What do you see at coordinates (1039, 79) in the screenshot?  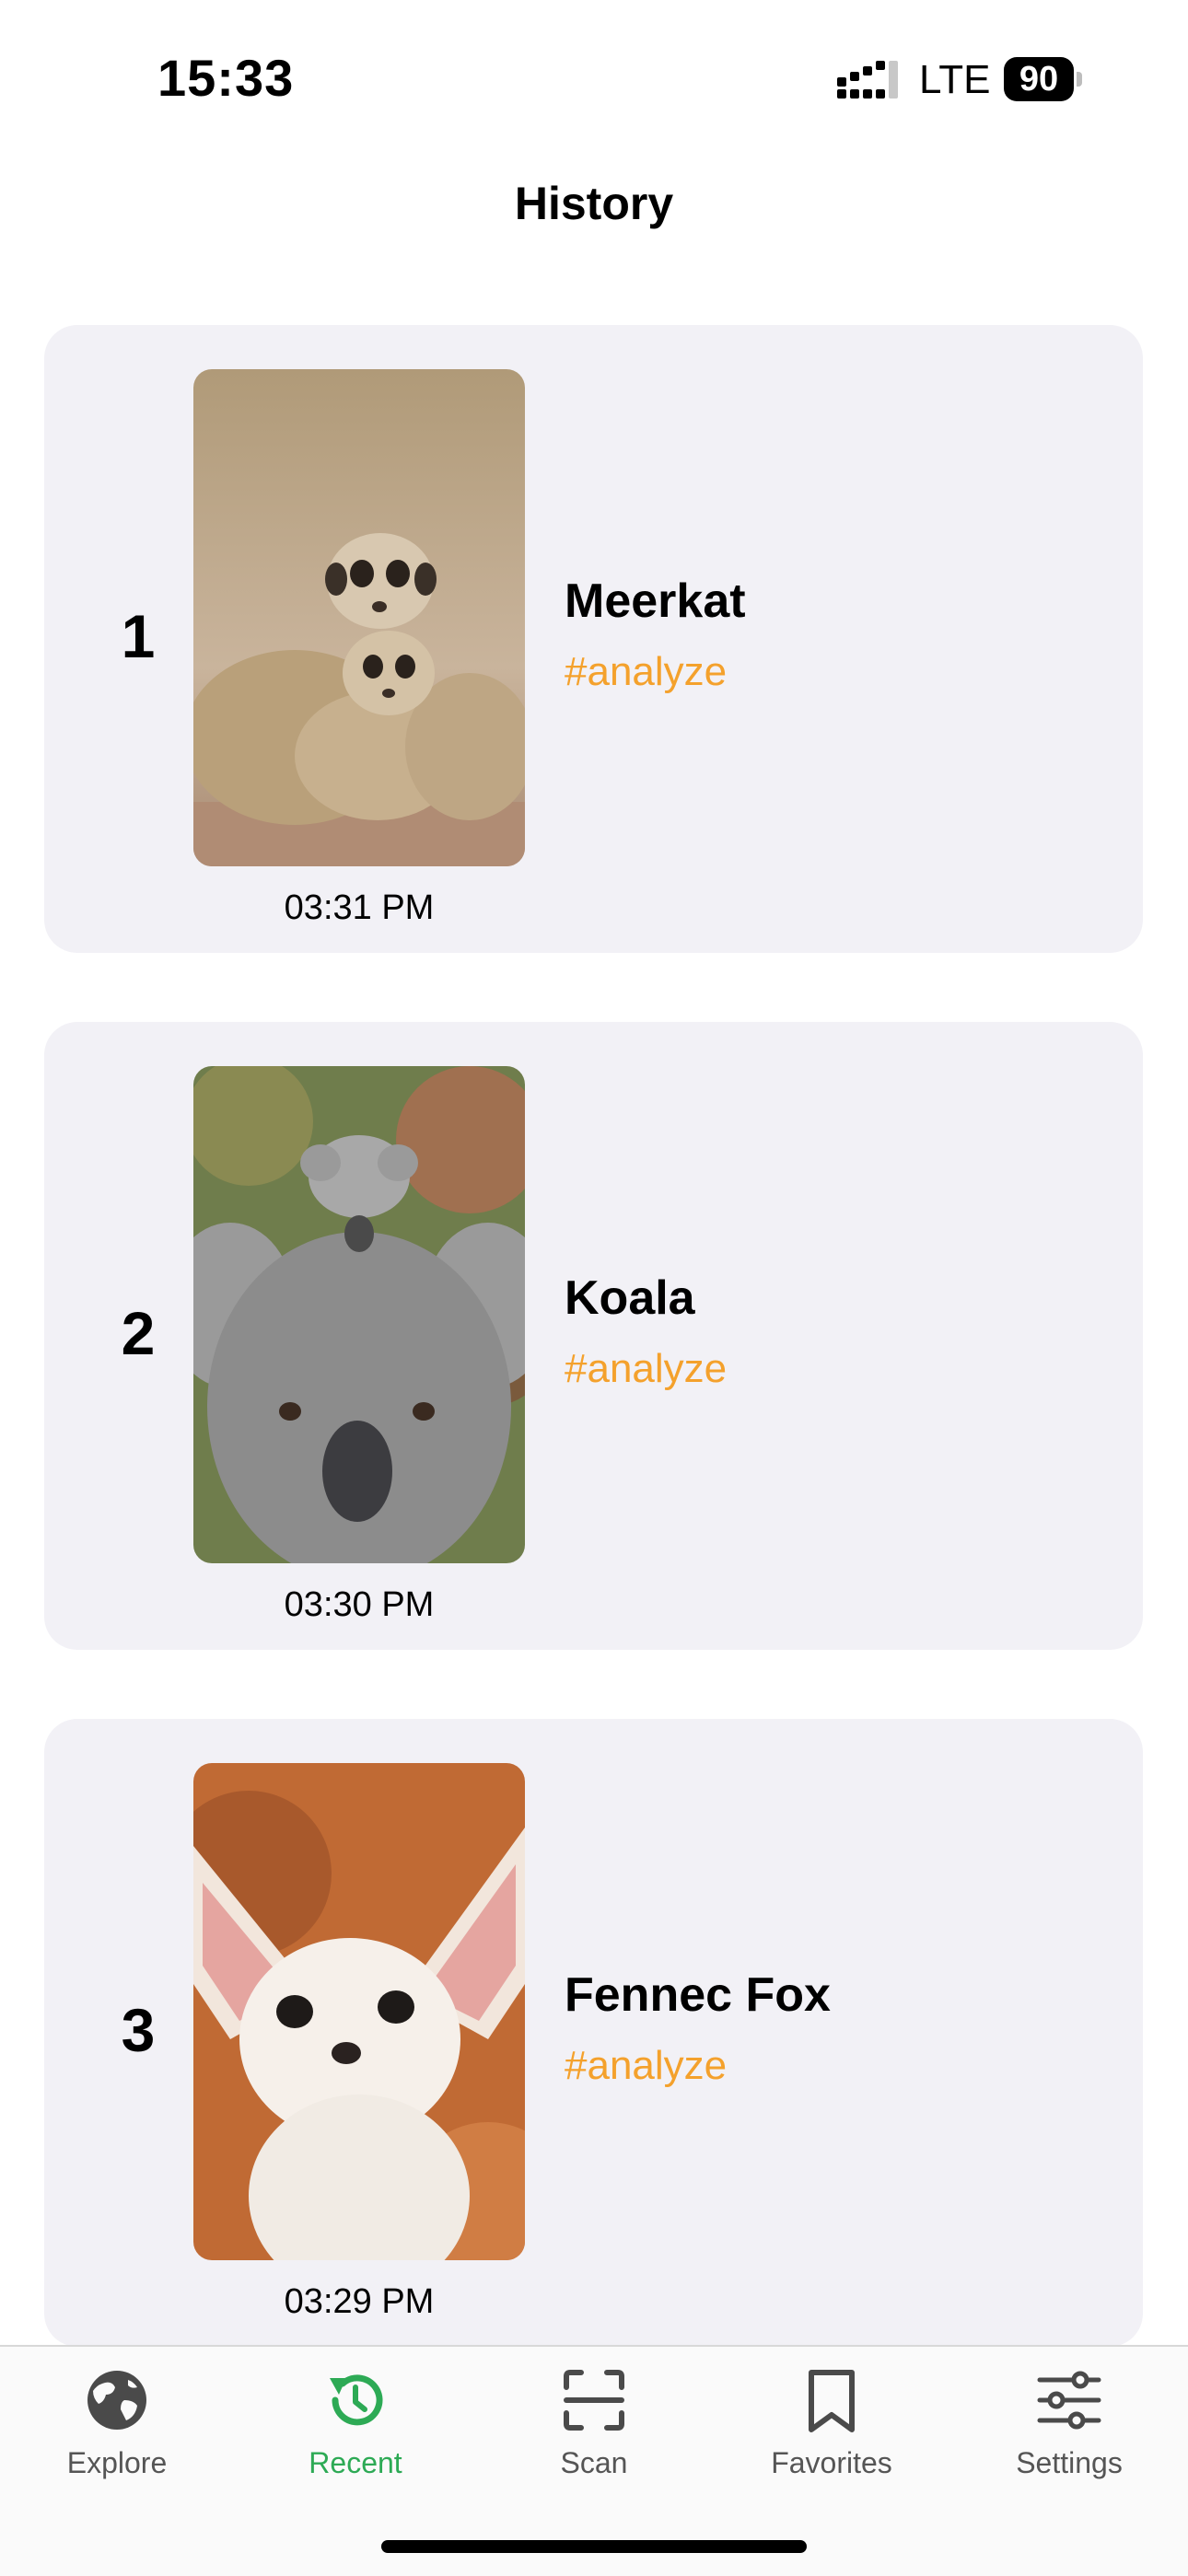 I see `battery-level: 90` at bounding box center [1039, 79].